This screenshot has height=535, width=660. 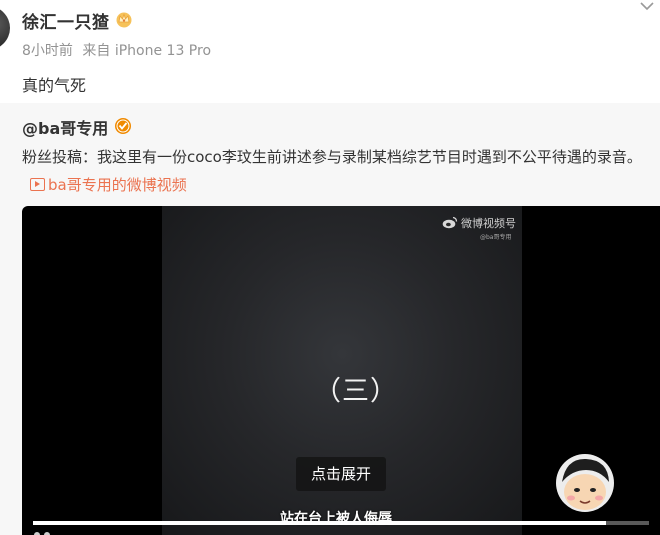 I want to click on post-text: 真的气死, so click(x=54, y=85).